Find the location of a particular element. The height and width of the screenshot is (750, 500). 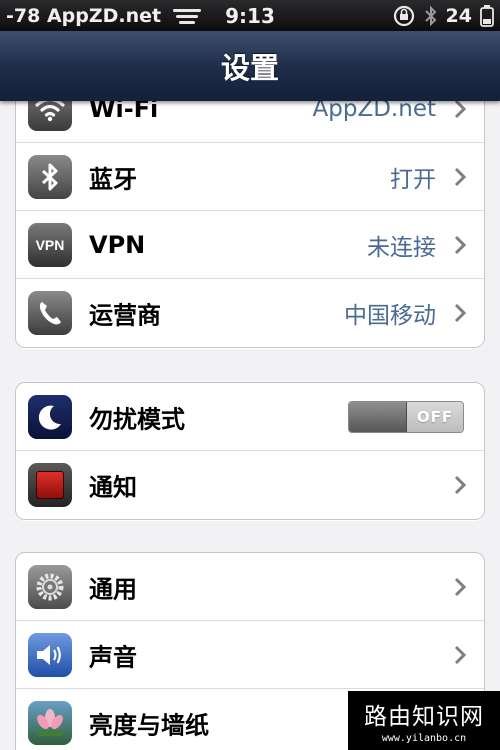

vpn-icon: VPN is located at coordinates (50, 244).